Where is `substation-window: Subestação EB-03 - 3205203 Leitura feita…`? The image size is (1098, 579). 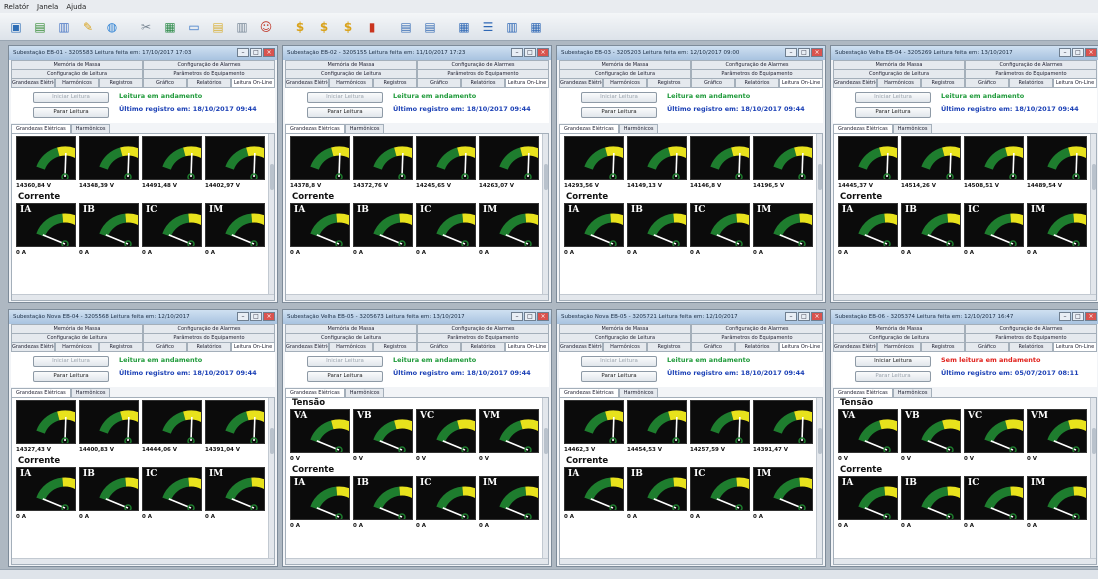 substation-window: Subestação EB-03 - 3205203 Leitura feita… is located at coordinates (691, 174).